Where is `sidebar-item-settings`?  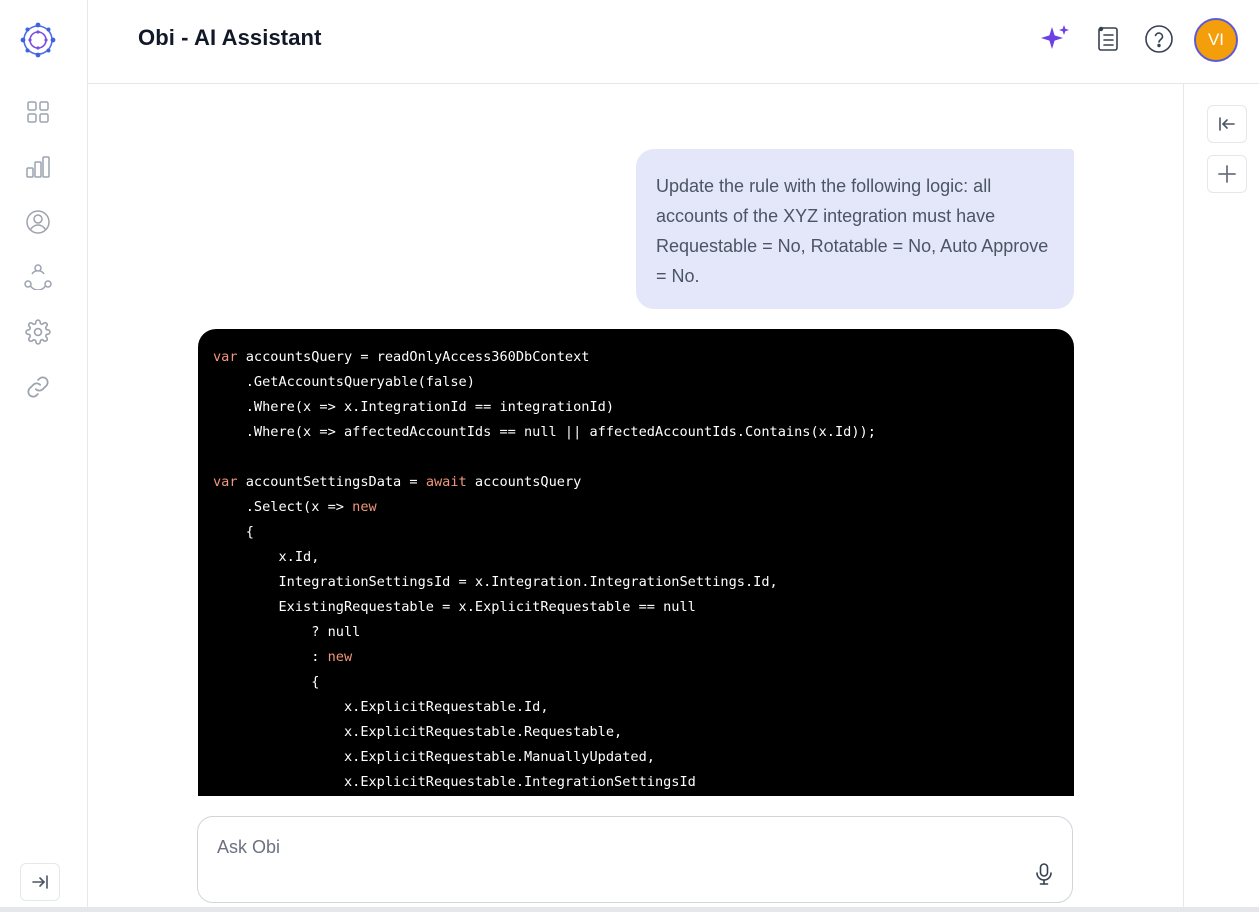
sidebar-item-settings is located at coordinates (38, 332).